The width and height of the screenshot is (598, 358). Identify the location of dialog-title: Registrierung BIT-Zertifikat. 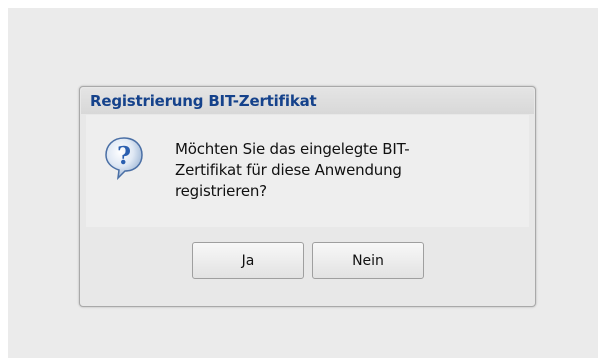
(203, 101).